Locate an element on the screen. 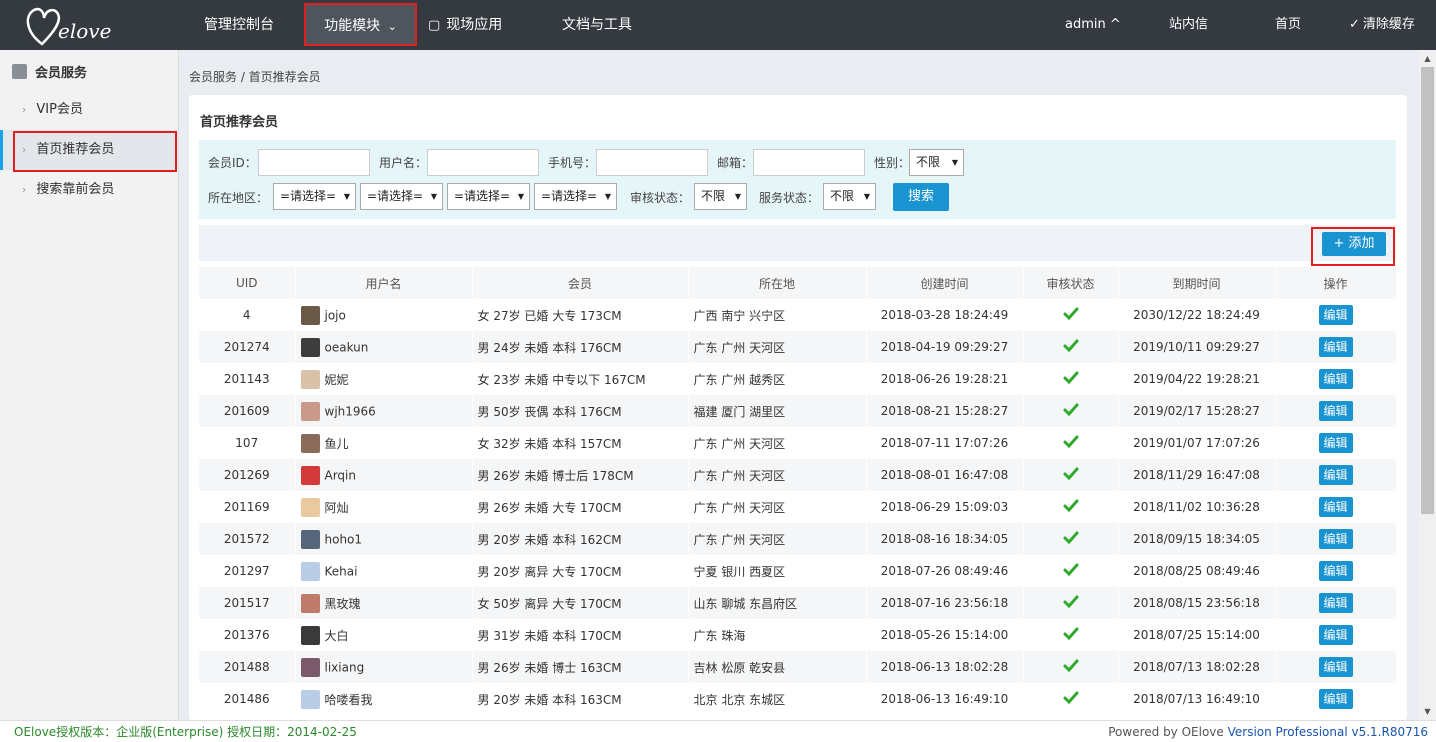  col-uid: UID is located at coordinates (247, 283).